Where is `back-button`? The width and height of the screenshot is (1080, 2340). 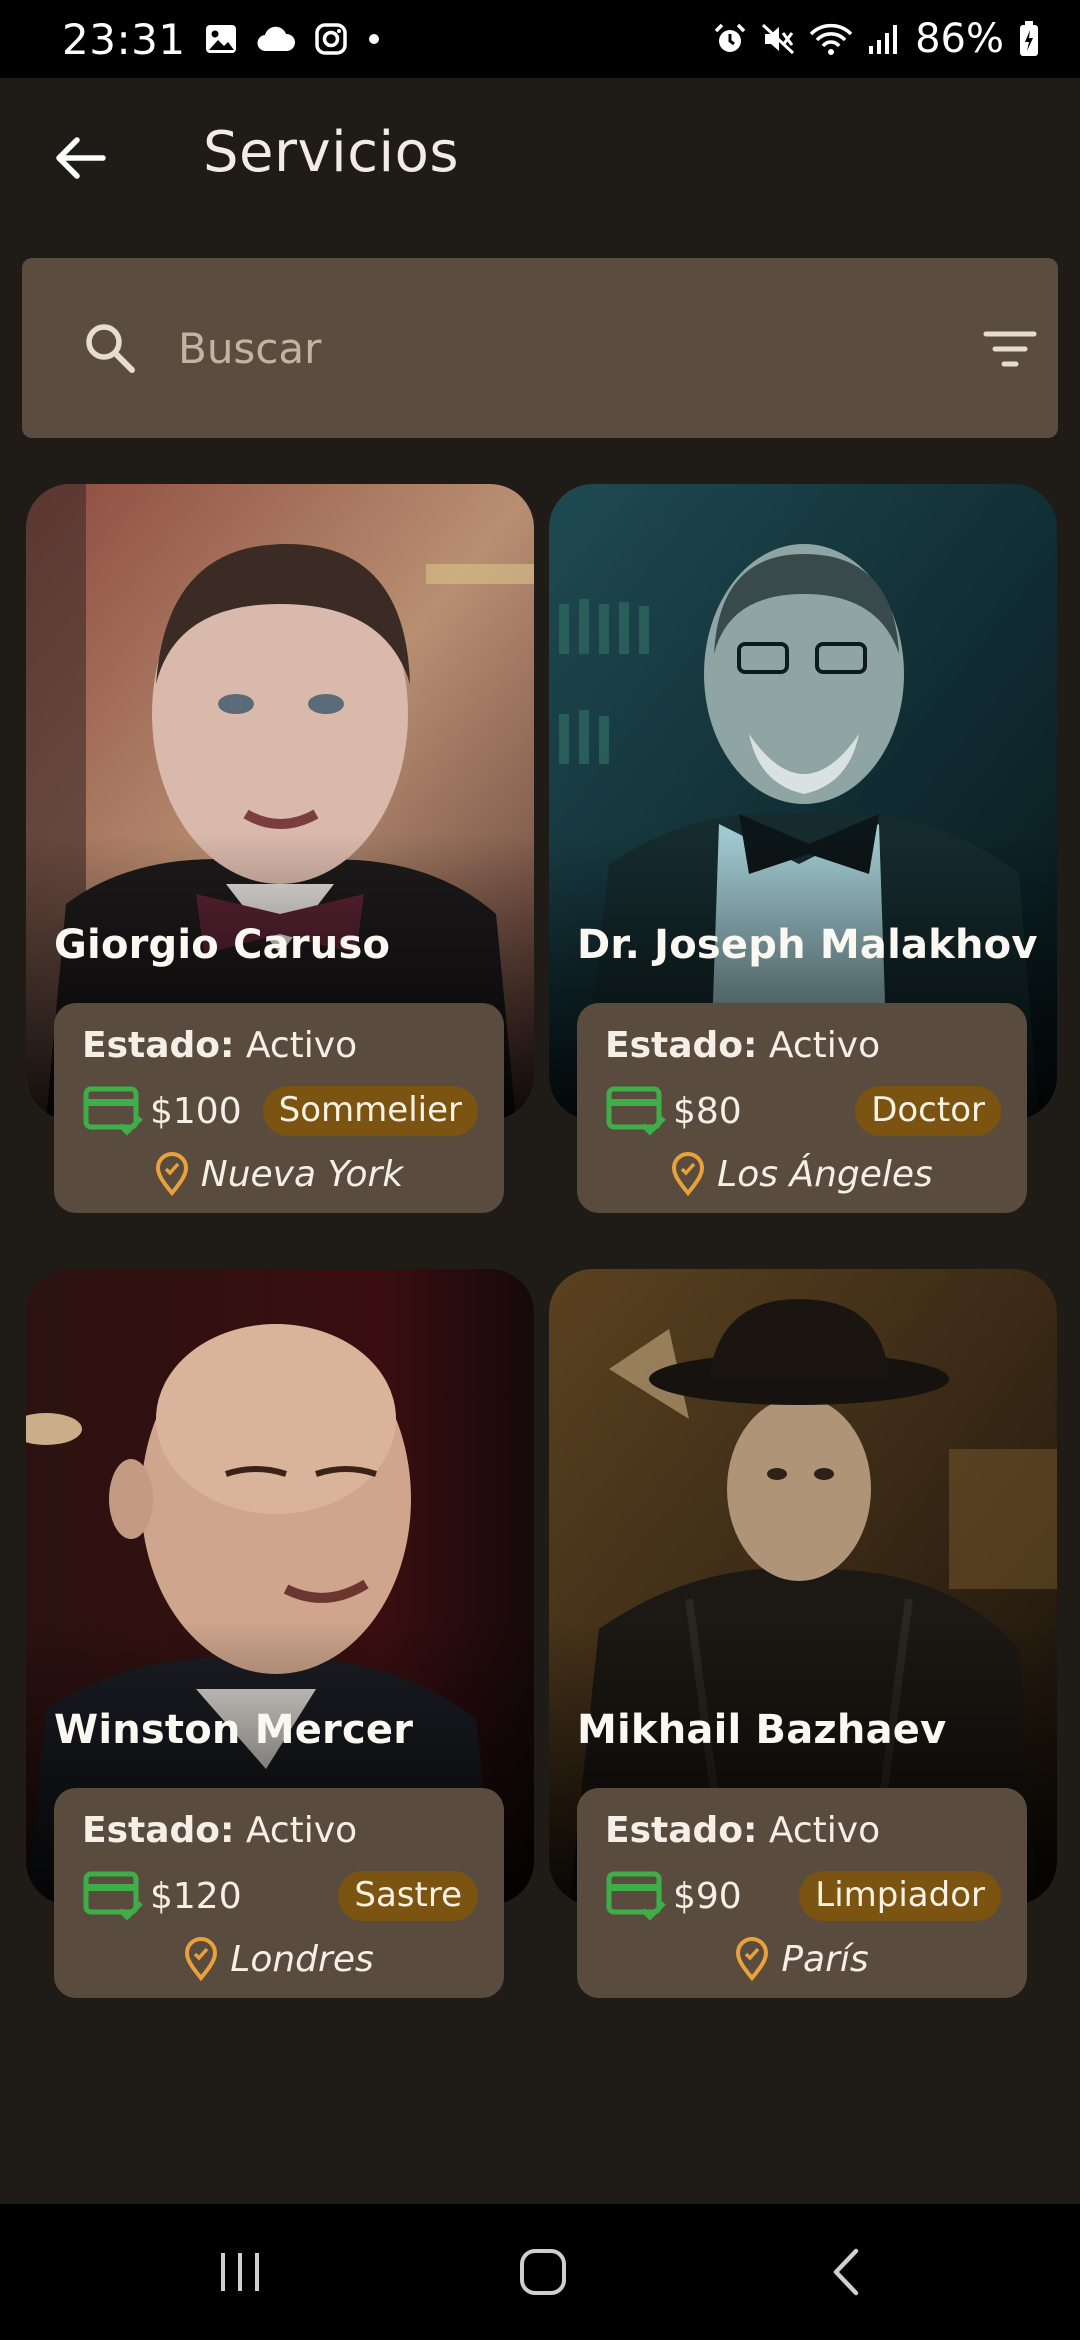
back-button is located at coordinates (80, 158).